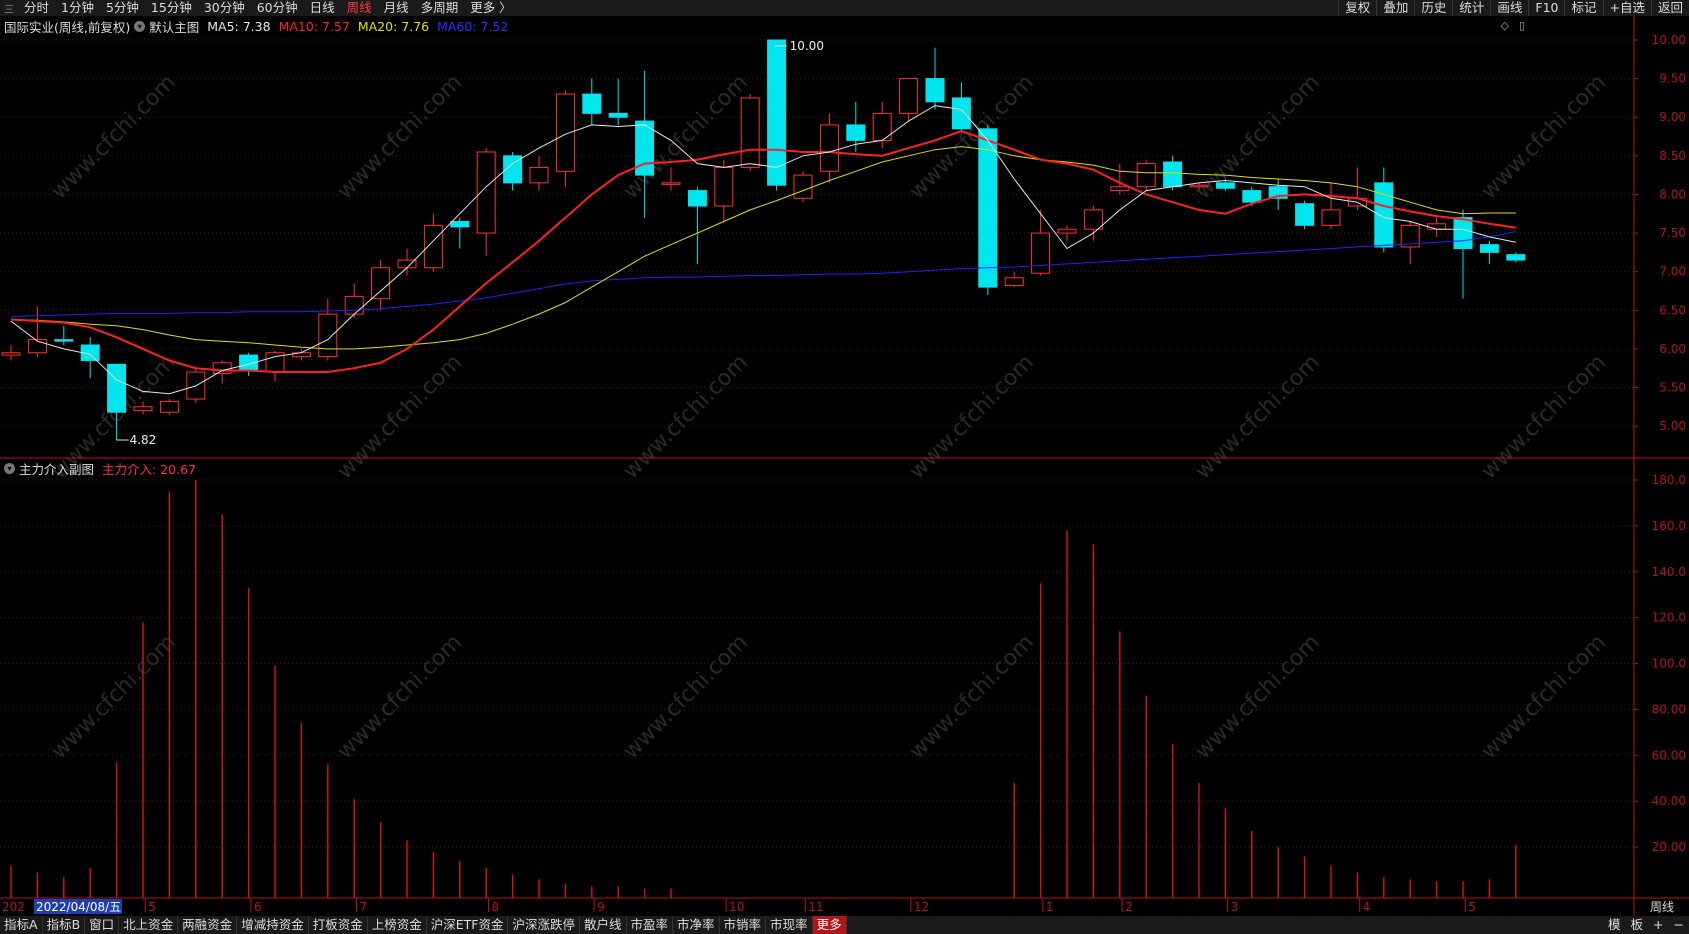 This screenshot has width=1689, height=934. I want to click on indicator-tab: 沪深ETF资金, so click(468, 925).